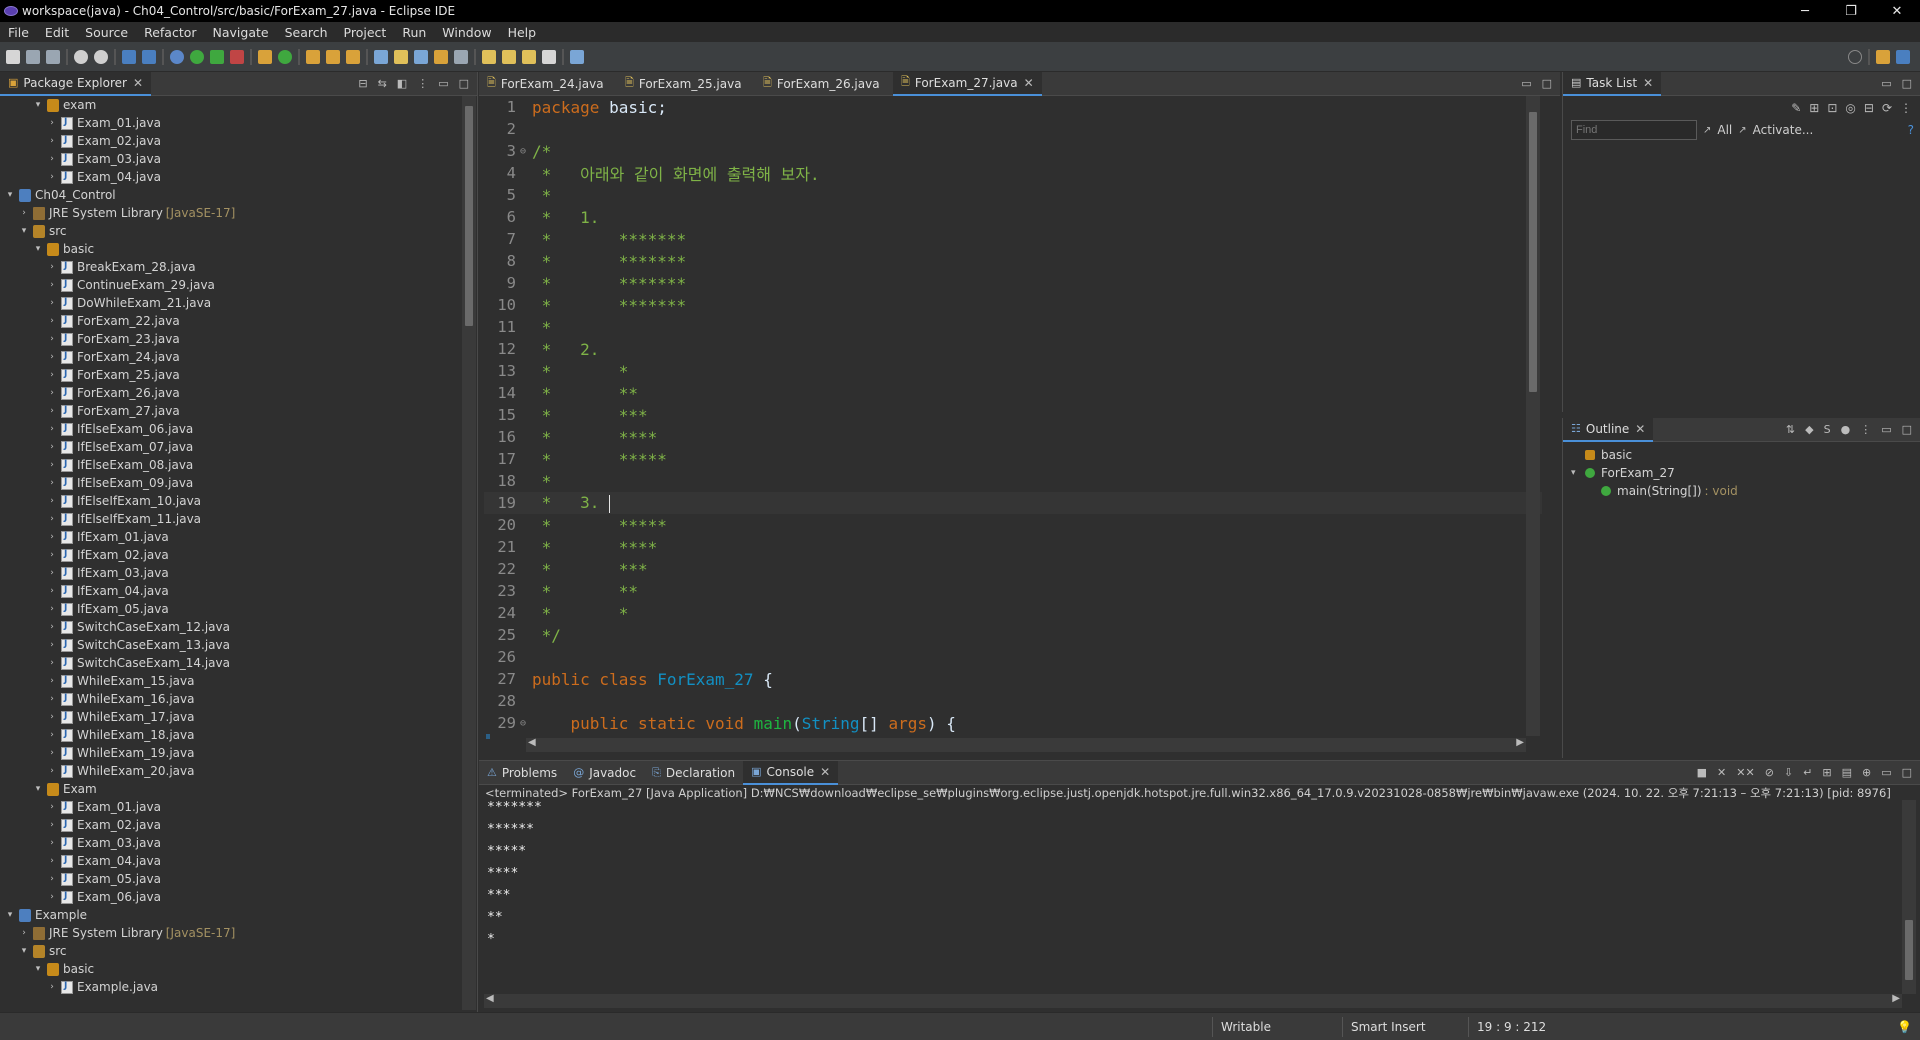 The image size is (1920, 1040). What do you see at coordinates (1533, 252) in the screenshot?
I see `scrollbar-thumb` at bounding box center [1533, 252].